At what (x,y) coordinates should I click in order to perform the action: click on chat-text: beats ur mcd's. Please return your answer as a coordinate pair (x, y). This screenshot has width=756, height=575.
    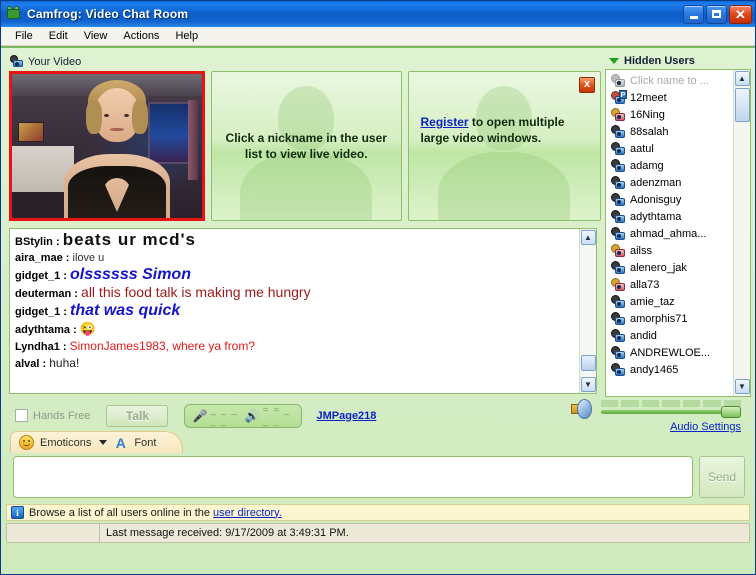
    Looking at the image, I should click on (129, 239).